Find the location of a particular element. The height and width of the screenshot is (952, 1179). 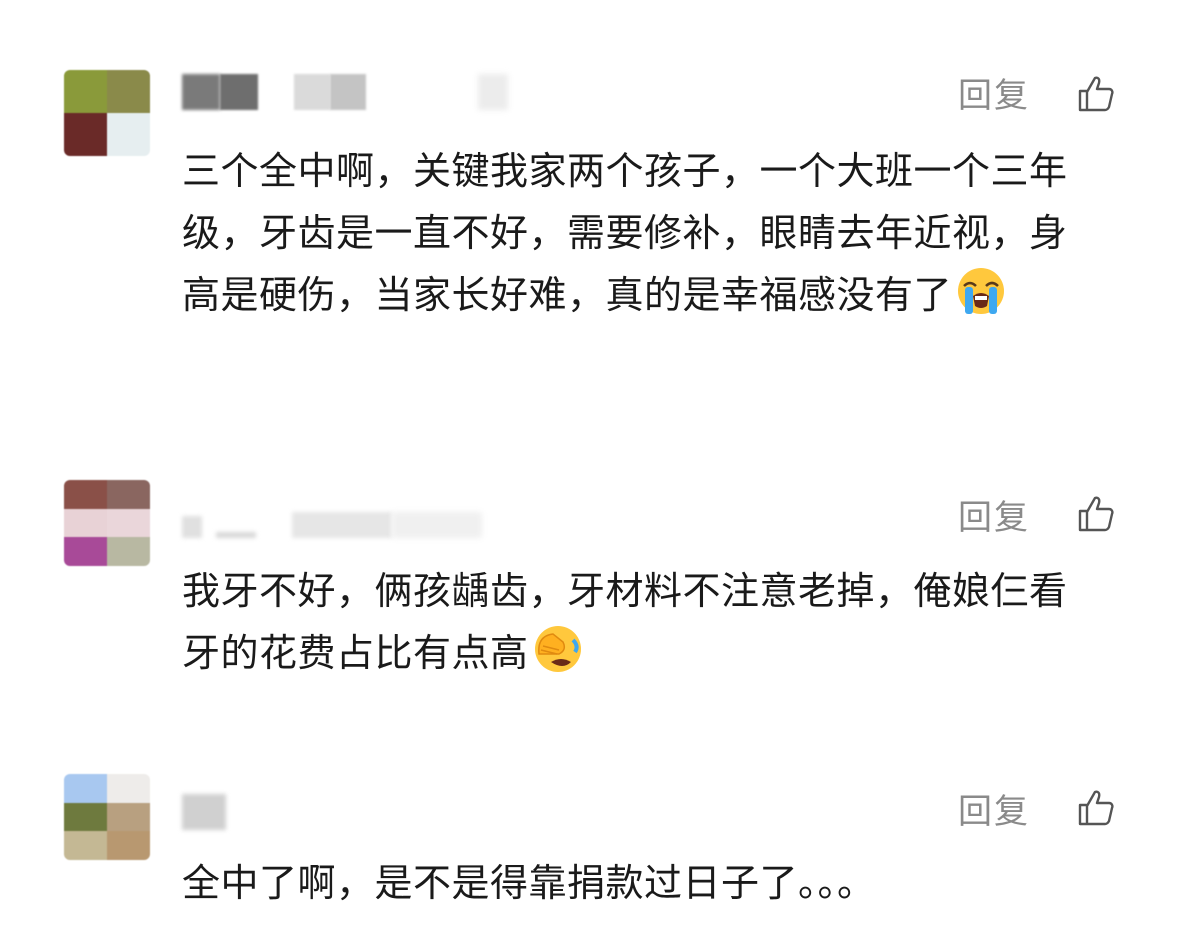

loudly-crying-face-emoji is located at coordinates (981, 291).